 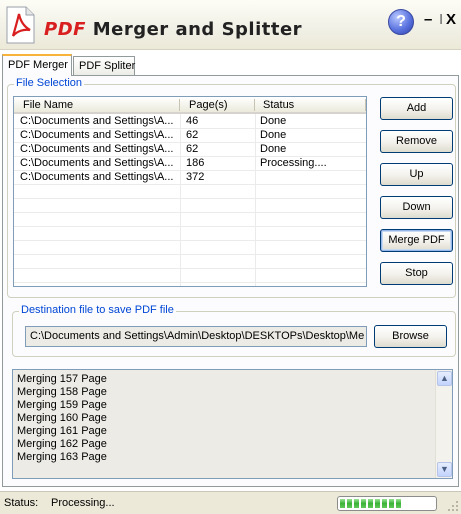 I want to click on table-row: C:\Documents and Settings\A... 46 Done, so click(x=190, y=122).